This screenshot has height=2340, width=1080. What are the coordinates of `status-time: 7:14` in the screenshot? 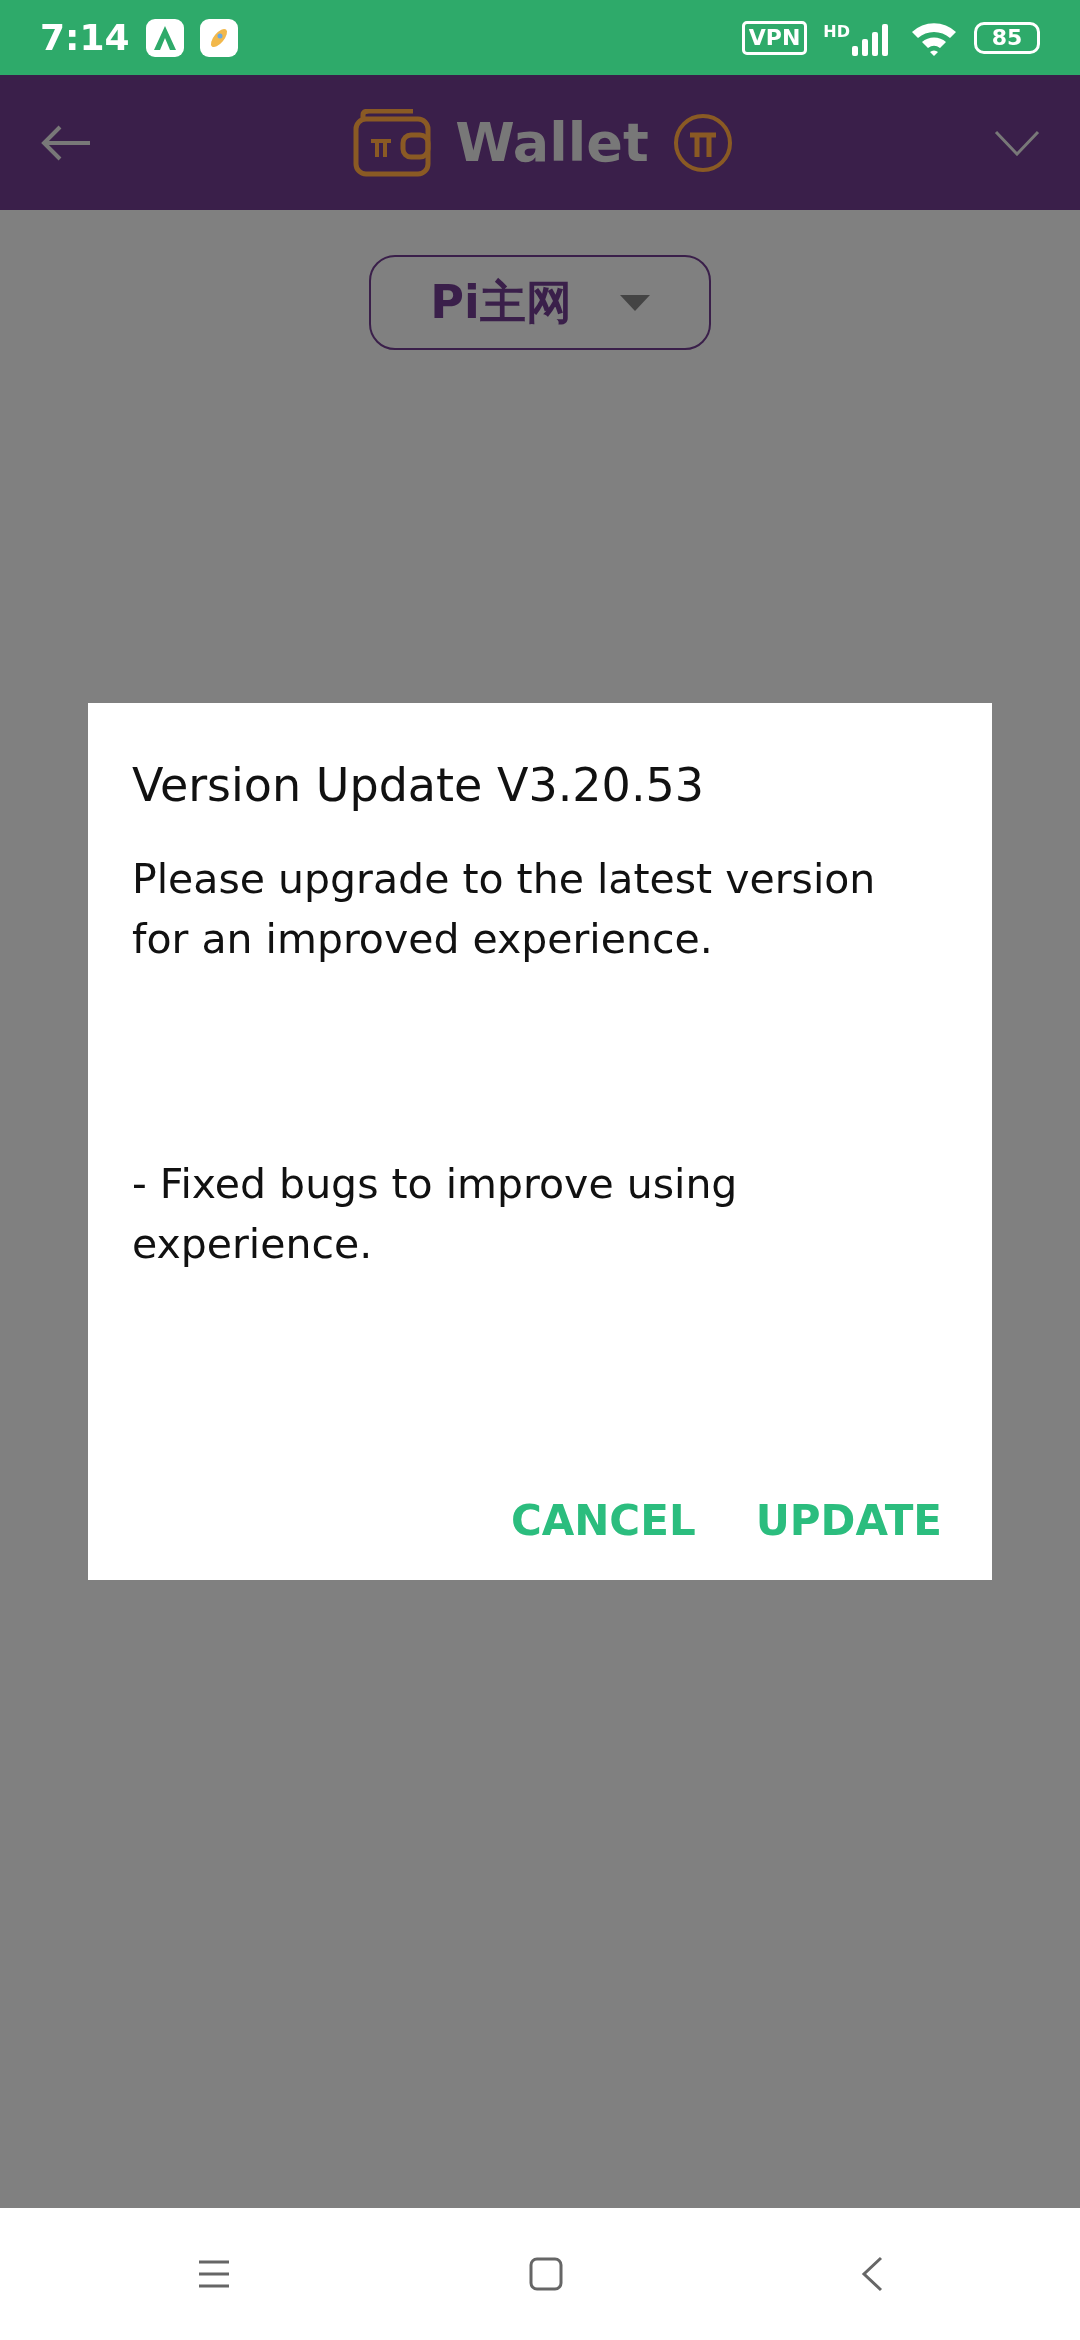 It's located at (85, 37).